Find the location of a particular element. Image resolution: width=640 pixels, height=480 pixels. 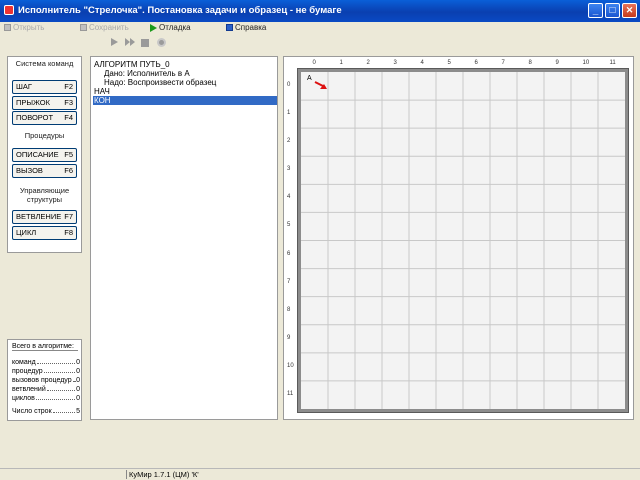

column-label: 6 is located at coordinates (476, 63).